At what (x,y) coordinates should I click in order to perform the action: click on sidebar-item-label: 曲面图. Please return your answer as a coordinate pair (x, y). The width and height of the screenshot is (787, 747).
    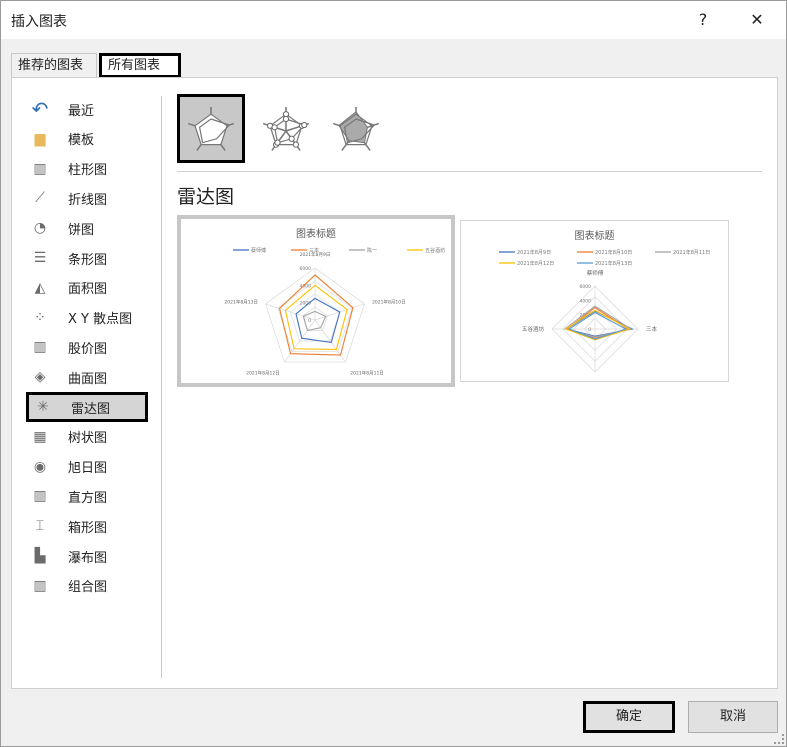
    Looking at the image, I should click on (88, 379).